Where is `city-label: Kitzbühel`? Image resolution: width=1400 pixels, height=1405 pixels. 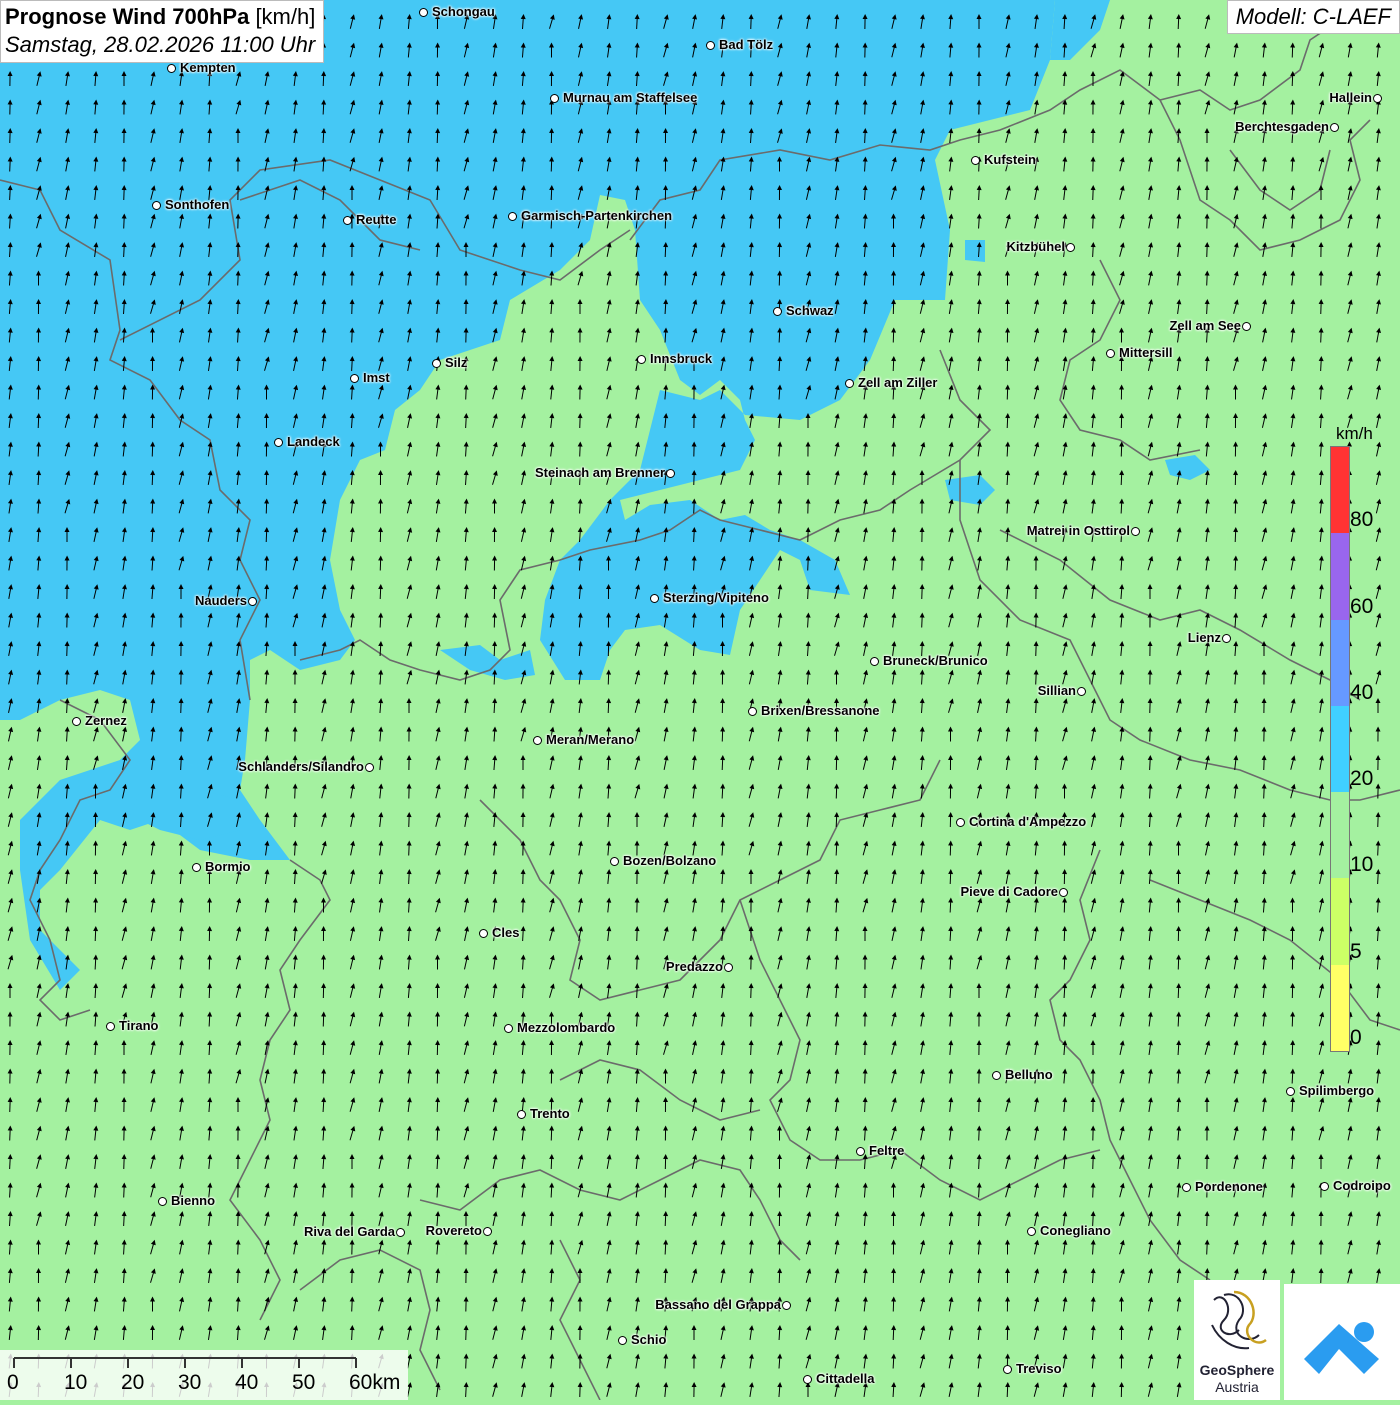 city-label: Kitzbühel is located at coordinates (1036, 246).